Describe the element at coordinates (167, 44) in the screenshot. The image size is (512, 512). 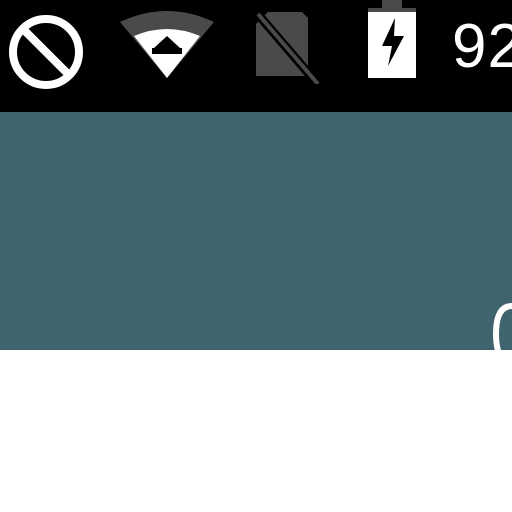
I see `wifi-icon` at that location.